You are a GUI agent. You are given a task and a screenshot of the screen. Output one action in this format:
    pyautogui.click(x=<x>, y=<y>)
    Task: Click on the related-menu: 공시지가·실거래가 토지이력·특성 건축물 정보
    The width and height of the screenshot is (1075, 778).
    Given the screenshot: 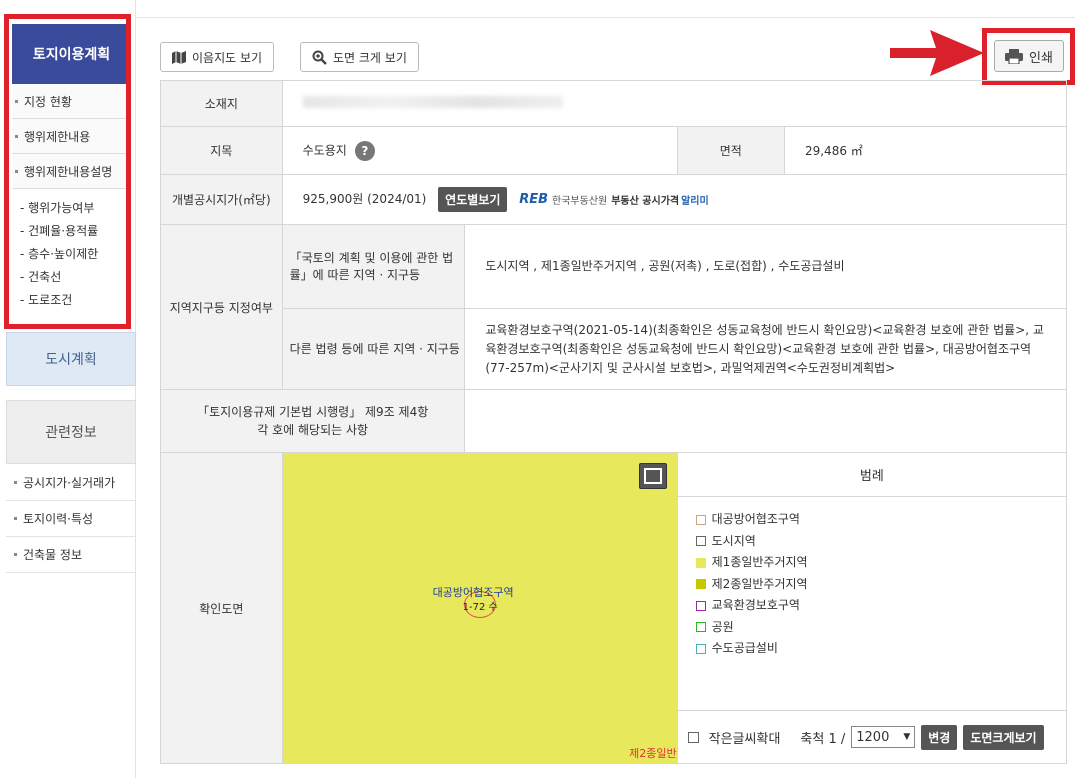 What is the action you would take?
    pyautogui.click(x=71, y=519)
    